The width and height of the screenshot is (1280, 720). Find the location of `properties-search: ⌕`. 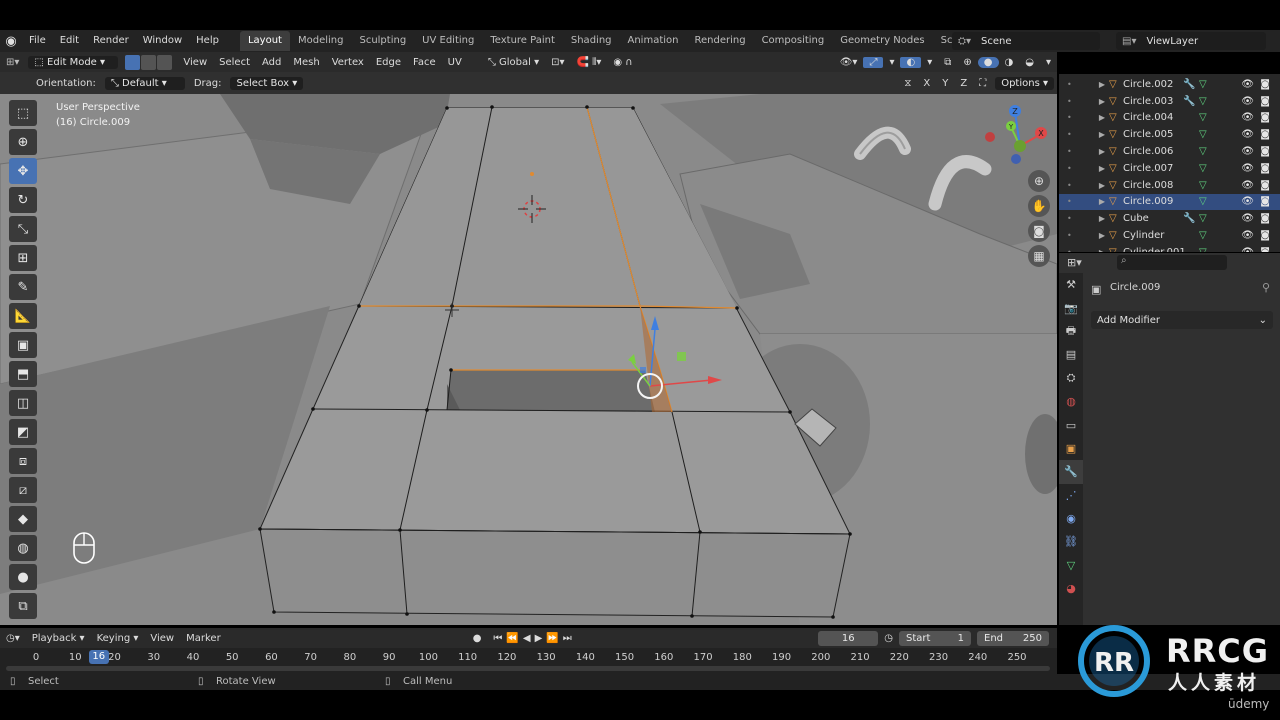

properties-search: ⌕ is located at coordinates (1172, 262).